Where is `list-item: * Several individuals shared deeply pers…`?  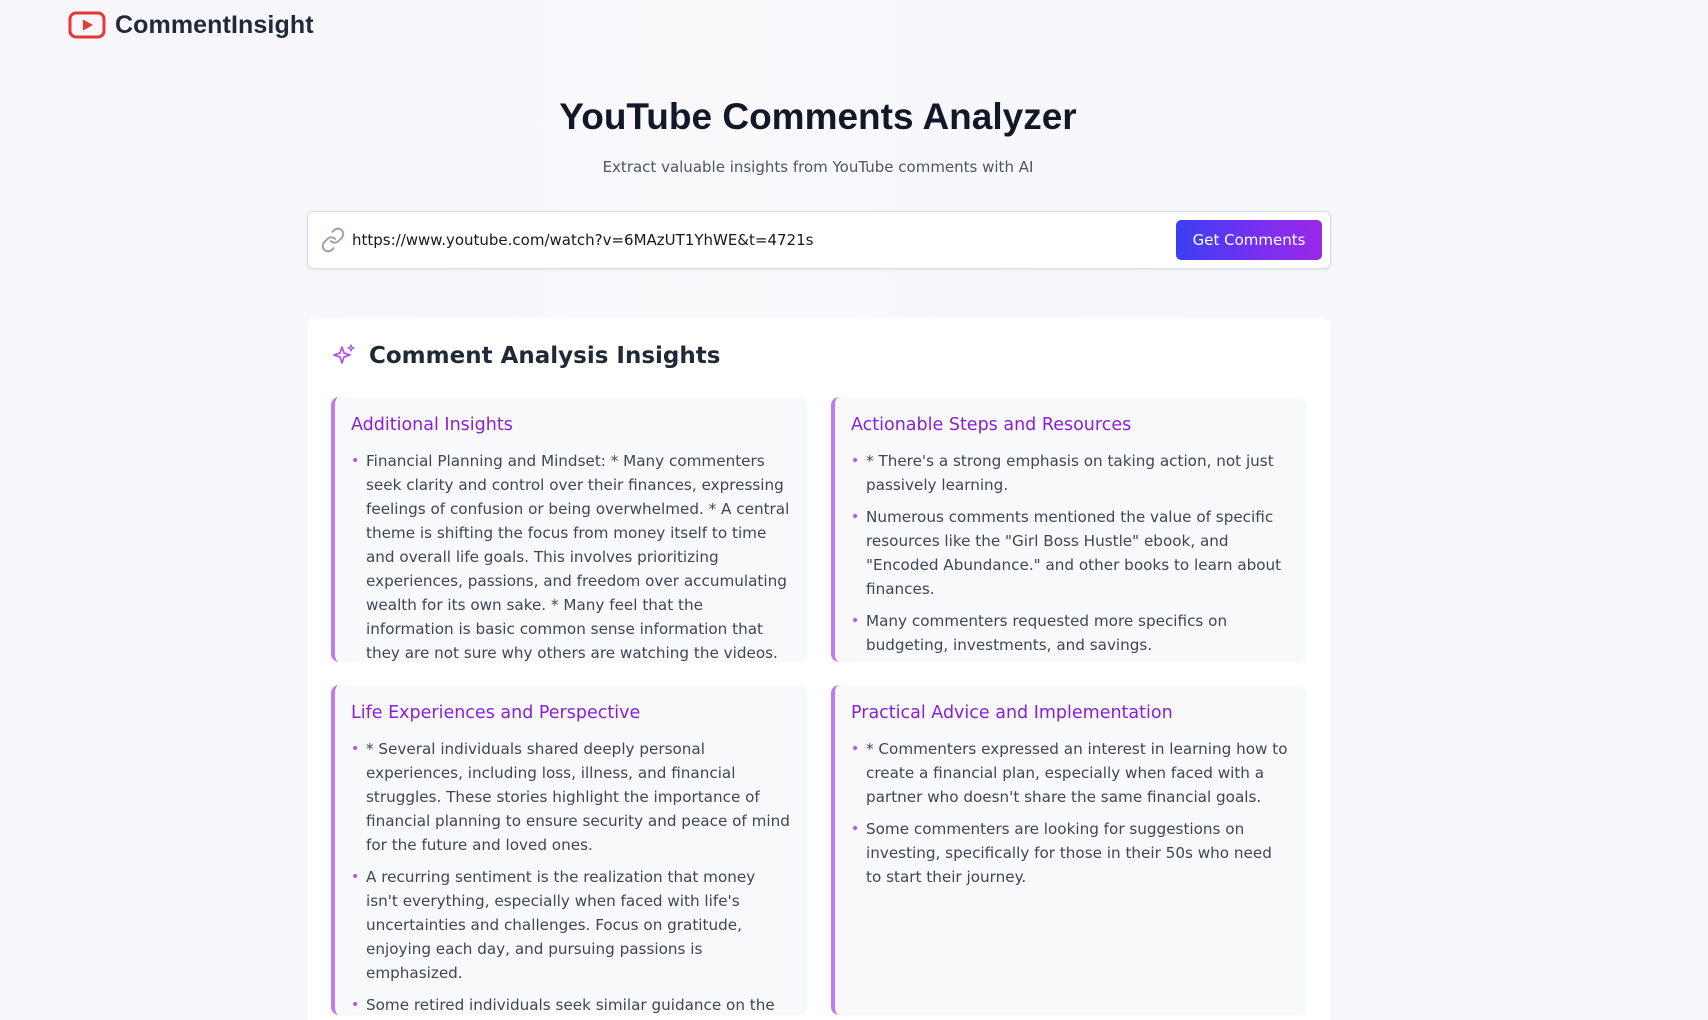 list-item: * Several individuals shared deeply pers… is located at coordinates (571, 797).